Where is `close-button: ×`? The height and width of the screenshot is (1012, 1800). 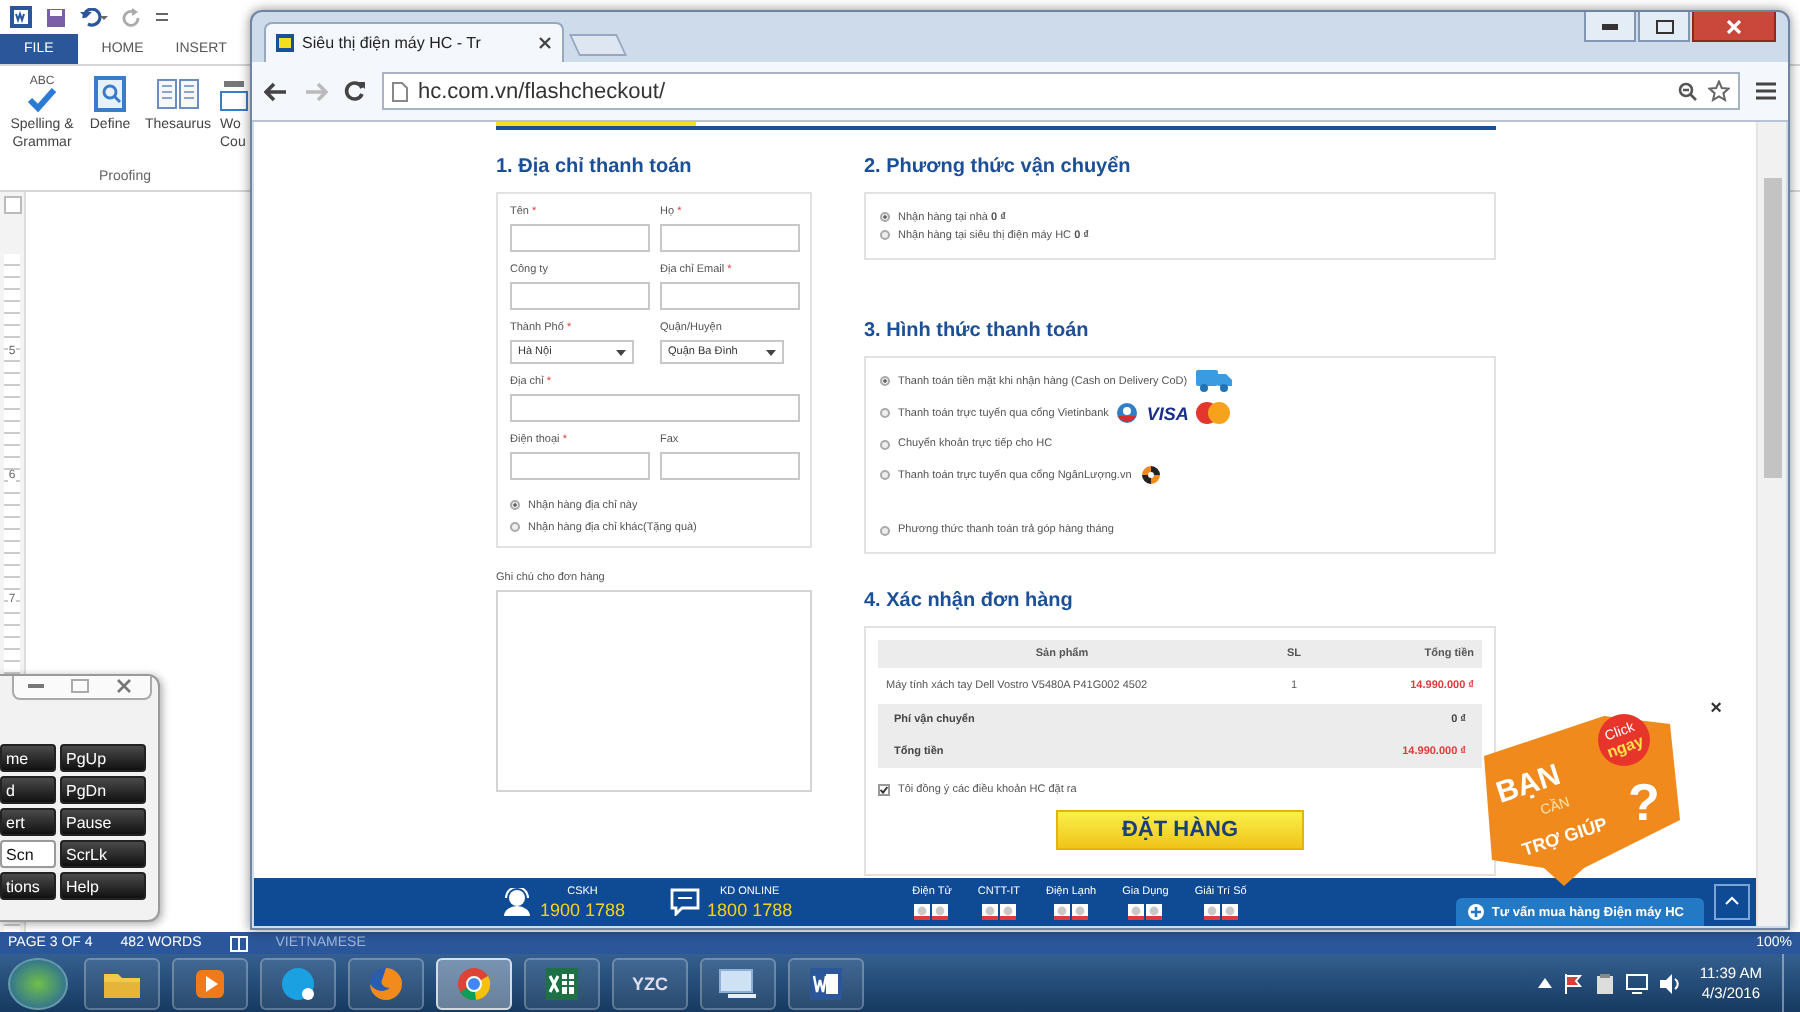
close-button: × is located at coordinates (1716, 710).